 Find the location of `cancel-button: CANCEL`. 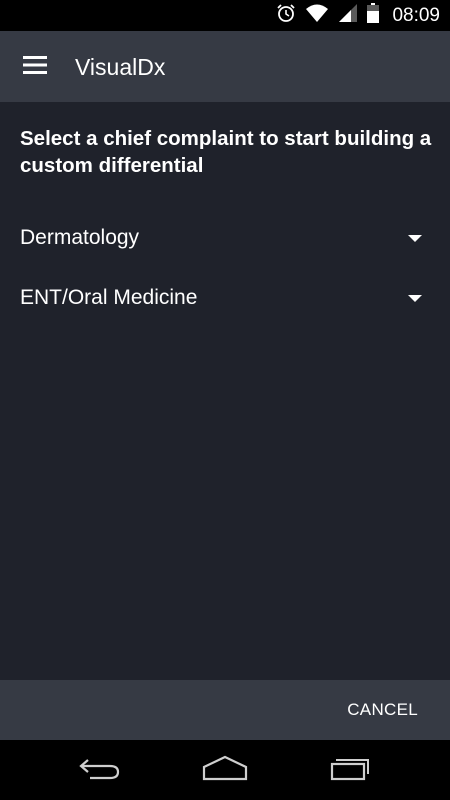

cancel-button: CANCEL is located at coordinates (382, 710).